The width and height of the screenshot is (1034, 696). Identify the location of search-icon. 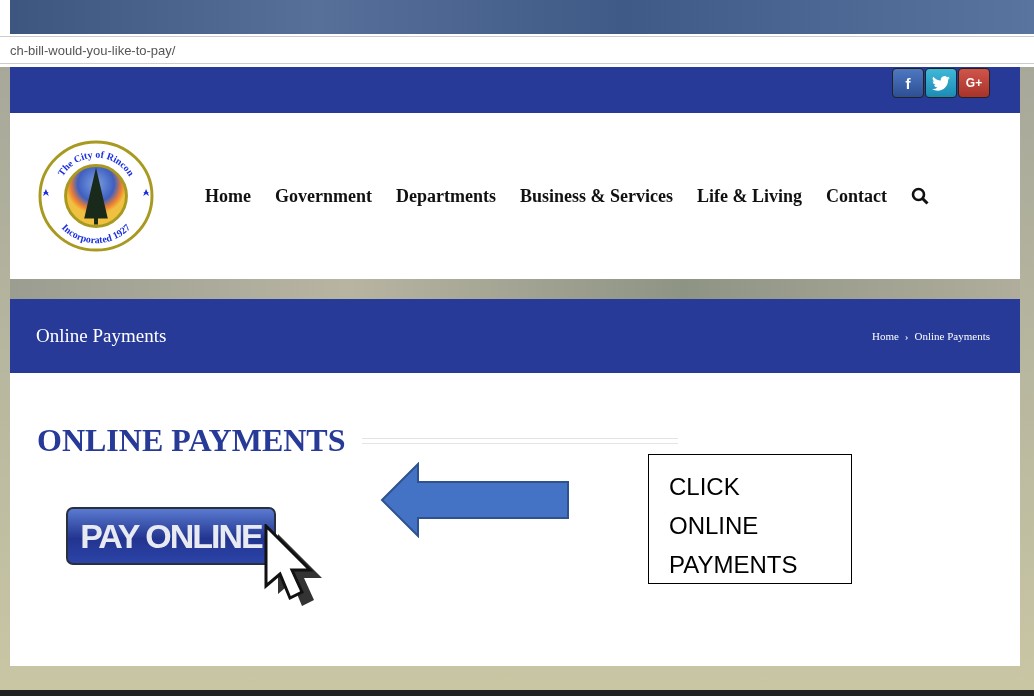
(919, 196).